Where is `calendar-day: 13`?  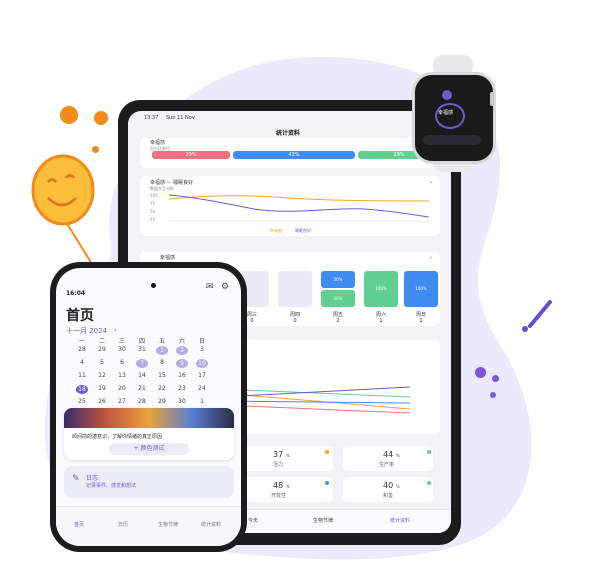 calendar-day: 13 is located at coordinates (122, 375).